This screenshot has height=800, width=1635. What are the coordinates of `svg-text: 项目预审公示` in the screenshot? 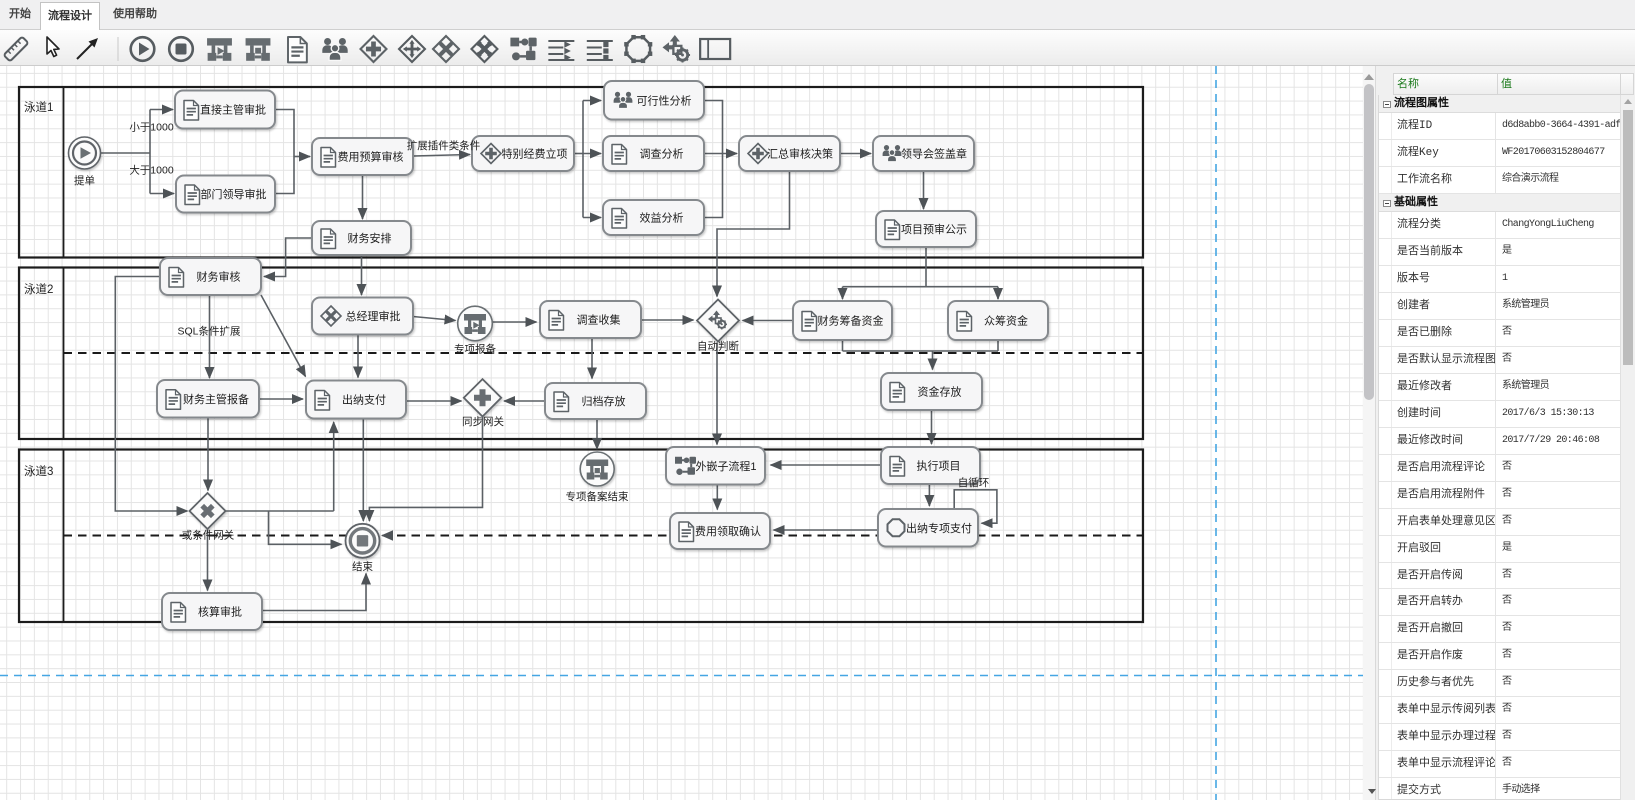 It's located at (934, 229).